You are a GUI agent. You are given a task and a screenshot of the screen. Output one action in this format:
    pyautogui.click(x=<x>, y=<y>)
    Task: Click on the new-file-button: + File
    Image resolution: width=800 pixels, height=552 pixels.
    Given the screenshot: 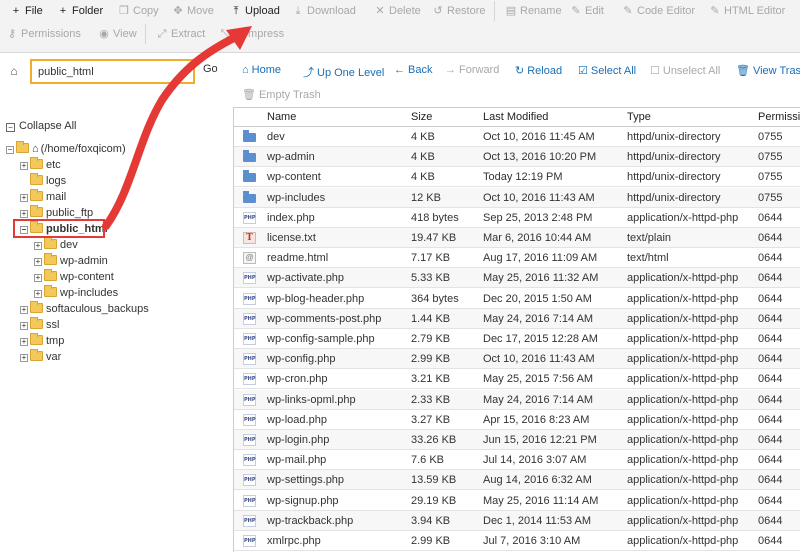 What is the action you would take?
    pyautogui.click(x=26, y=11)
    